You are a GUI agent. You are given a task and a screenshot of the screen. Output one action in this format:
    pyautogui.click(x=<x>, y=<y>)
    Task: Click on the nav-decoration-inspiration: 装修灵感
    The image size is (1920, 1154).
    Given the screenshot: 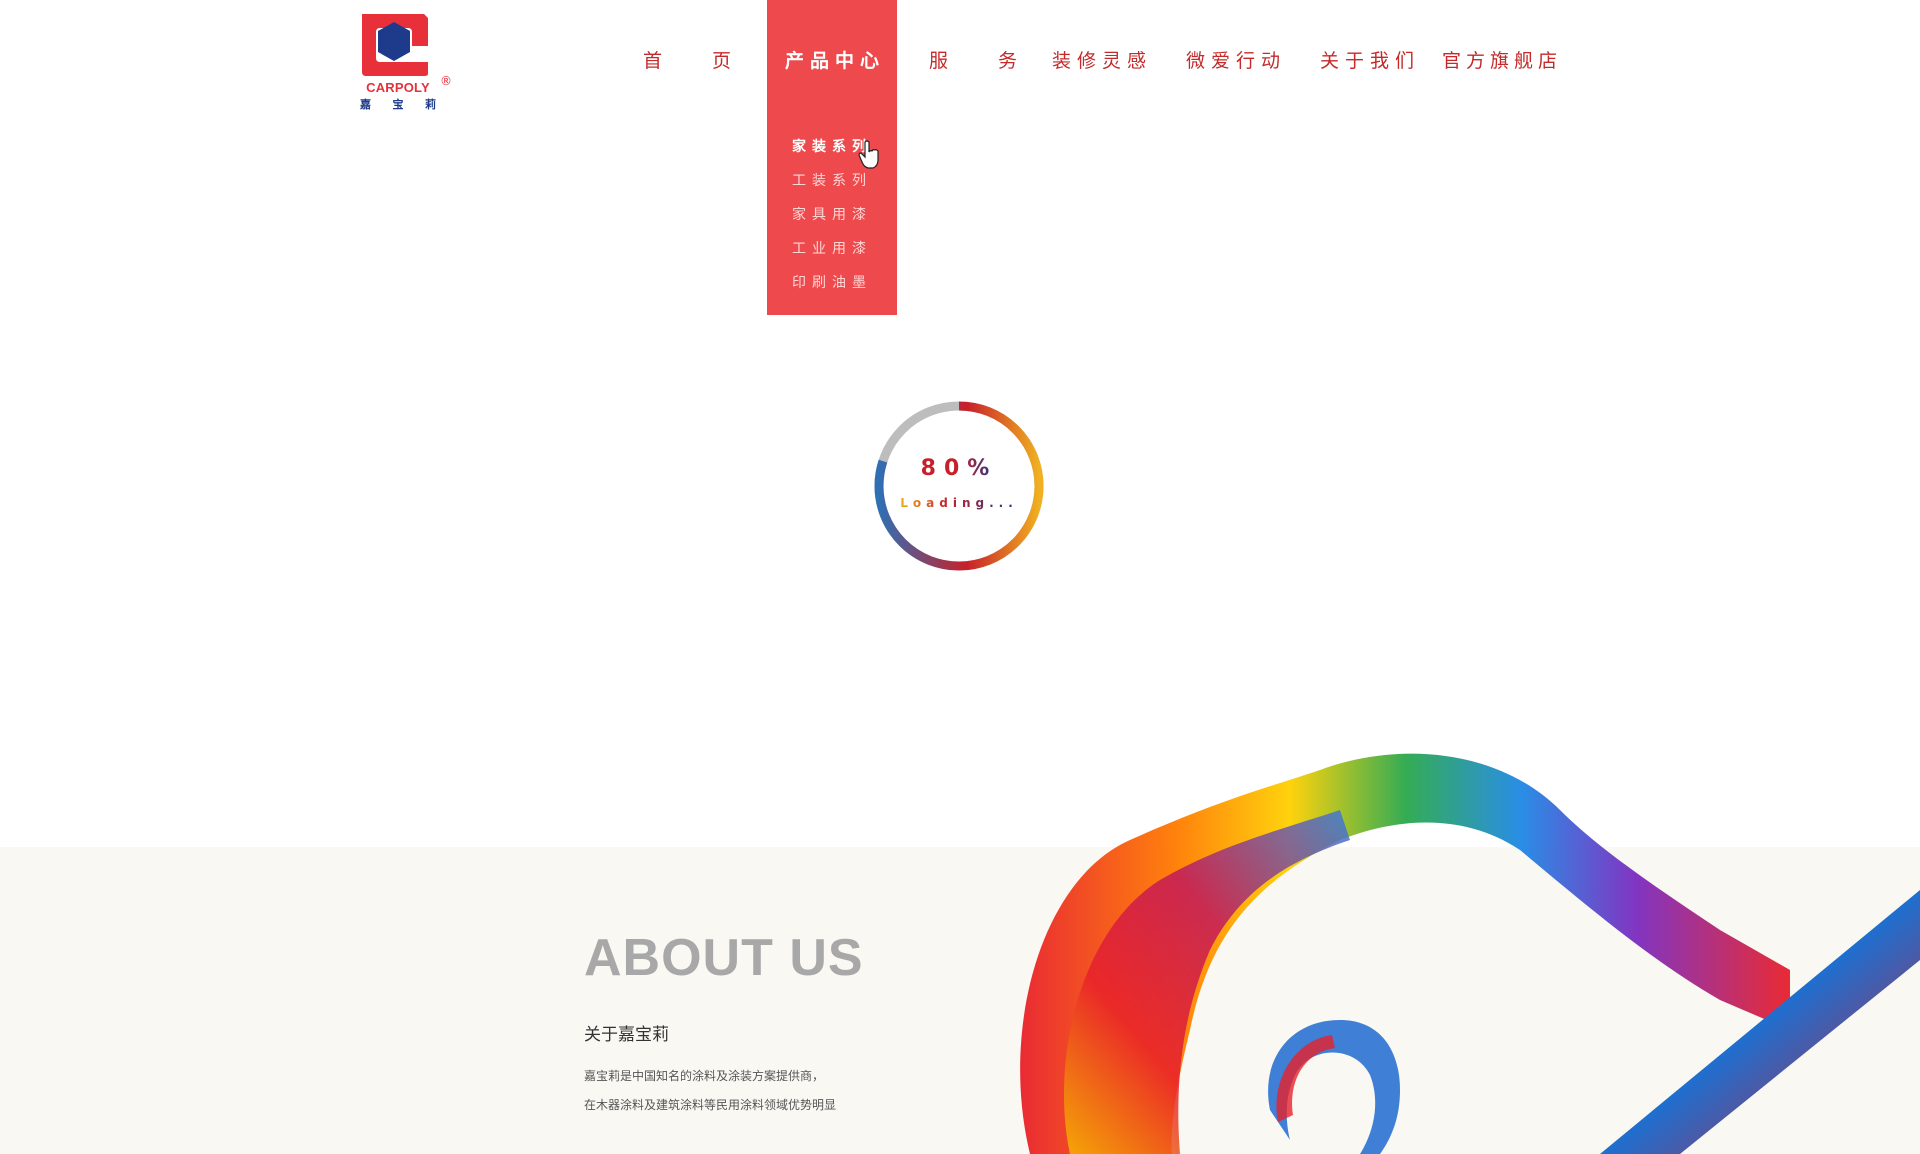 What is the action you would take?
    pyautogui.click(x=1102, y=59)
    